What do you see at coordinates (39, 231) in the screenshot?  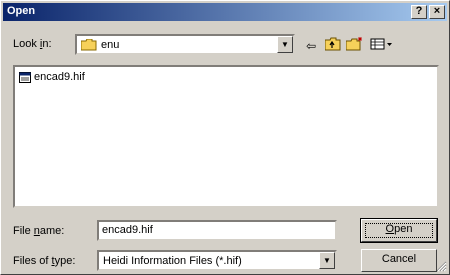 I see `file-name-label: File name:` at bounding box center [39, 231].